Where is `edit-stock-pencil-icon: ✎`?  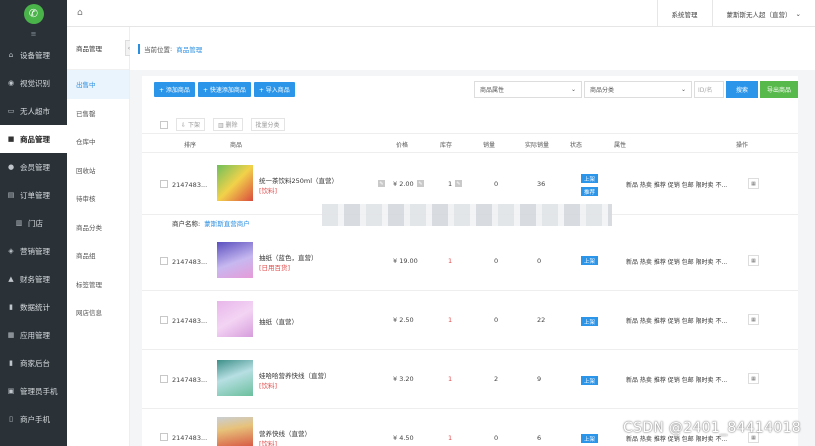 edit-stock-pencil-icon: ✎ is located at coordinates (458, 183).